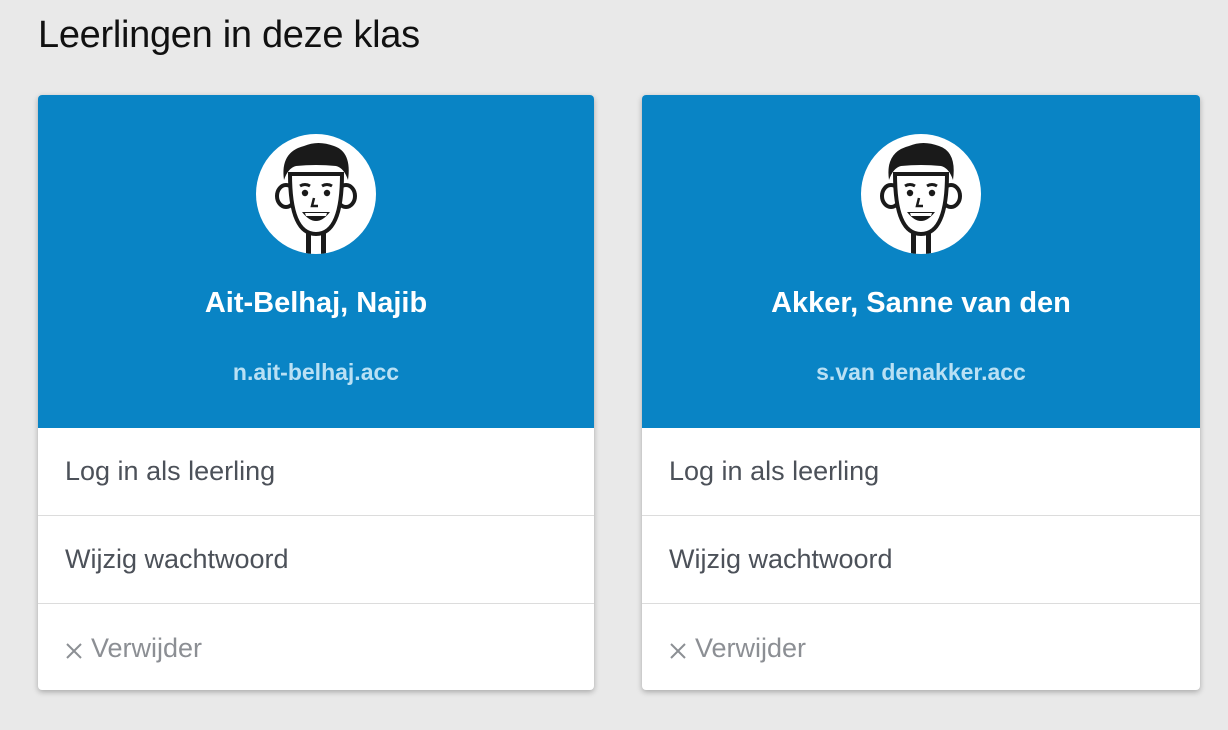 The image size is (1228, 730). Describe the element at coordinates (921, 372) in the screenshot. I see `student-username: s.van denakker.acc` at that location.